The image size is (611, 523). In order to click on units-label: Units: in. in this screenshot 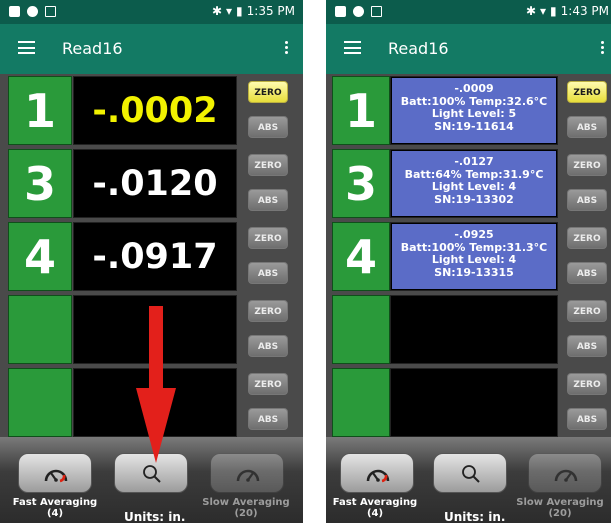, I will do `click(155, 516)`.